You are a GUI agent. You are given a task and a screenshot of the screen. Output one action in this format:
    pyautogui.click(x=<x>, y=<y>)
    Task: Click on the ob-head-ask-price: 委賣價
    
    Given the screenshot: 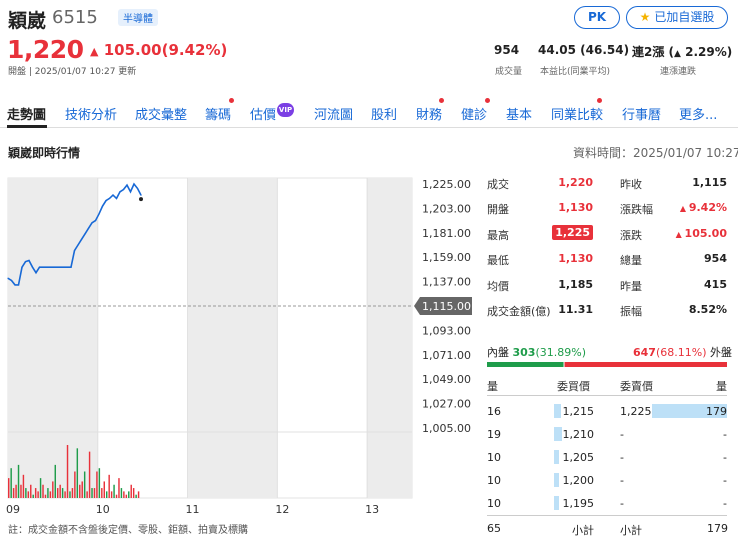 What is the action you would take?
    pyautogui.click(x=636, y=386)
    